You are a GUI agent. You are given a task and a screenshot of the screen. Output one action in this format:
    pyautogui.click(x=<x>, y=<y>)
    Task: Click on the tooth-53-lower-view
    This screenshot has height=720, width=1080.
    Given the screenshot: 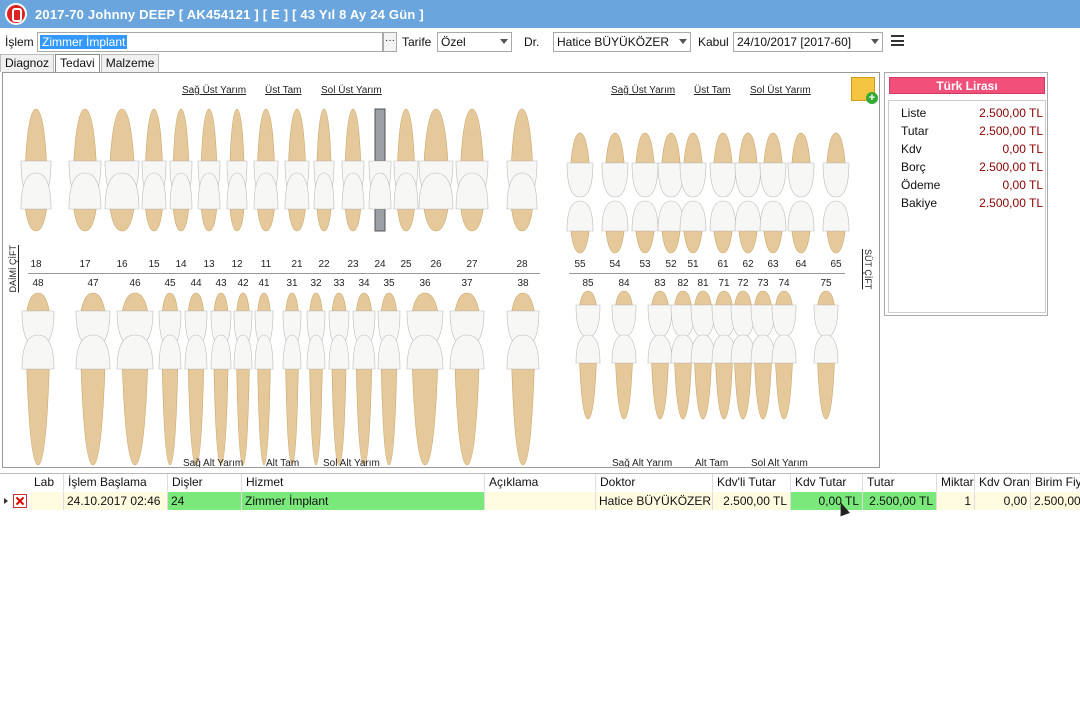 What is the action you would take?
    pyautogui.click(x=645, y=227)
    